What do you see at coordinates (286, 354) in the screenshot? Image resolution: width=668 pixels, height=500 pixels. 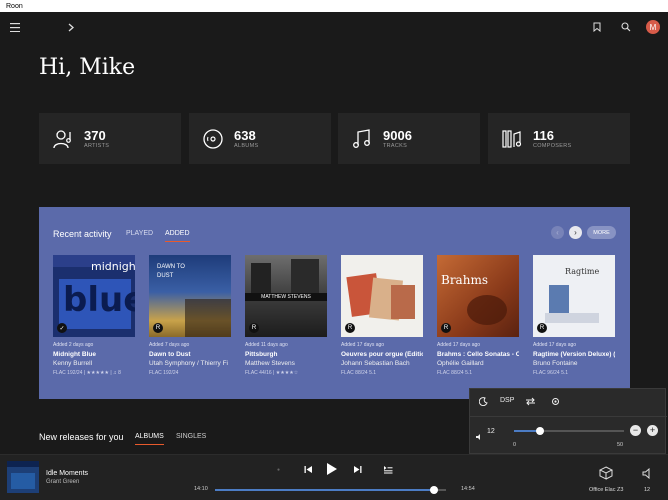 I see `card-title: Pittsburgh` at bounding box center [286, 354].